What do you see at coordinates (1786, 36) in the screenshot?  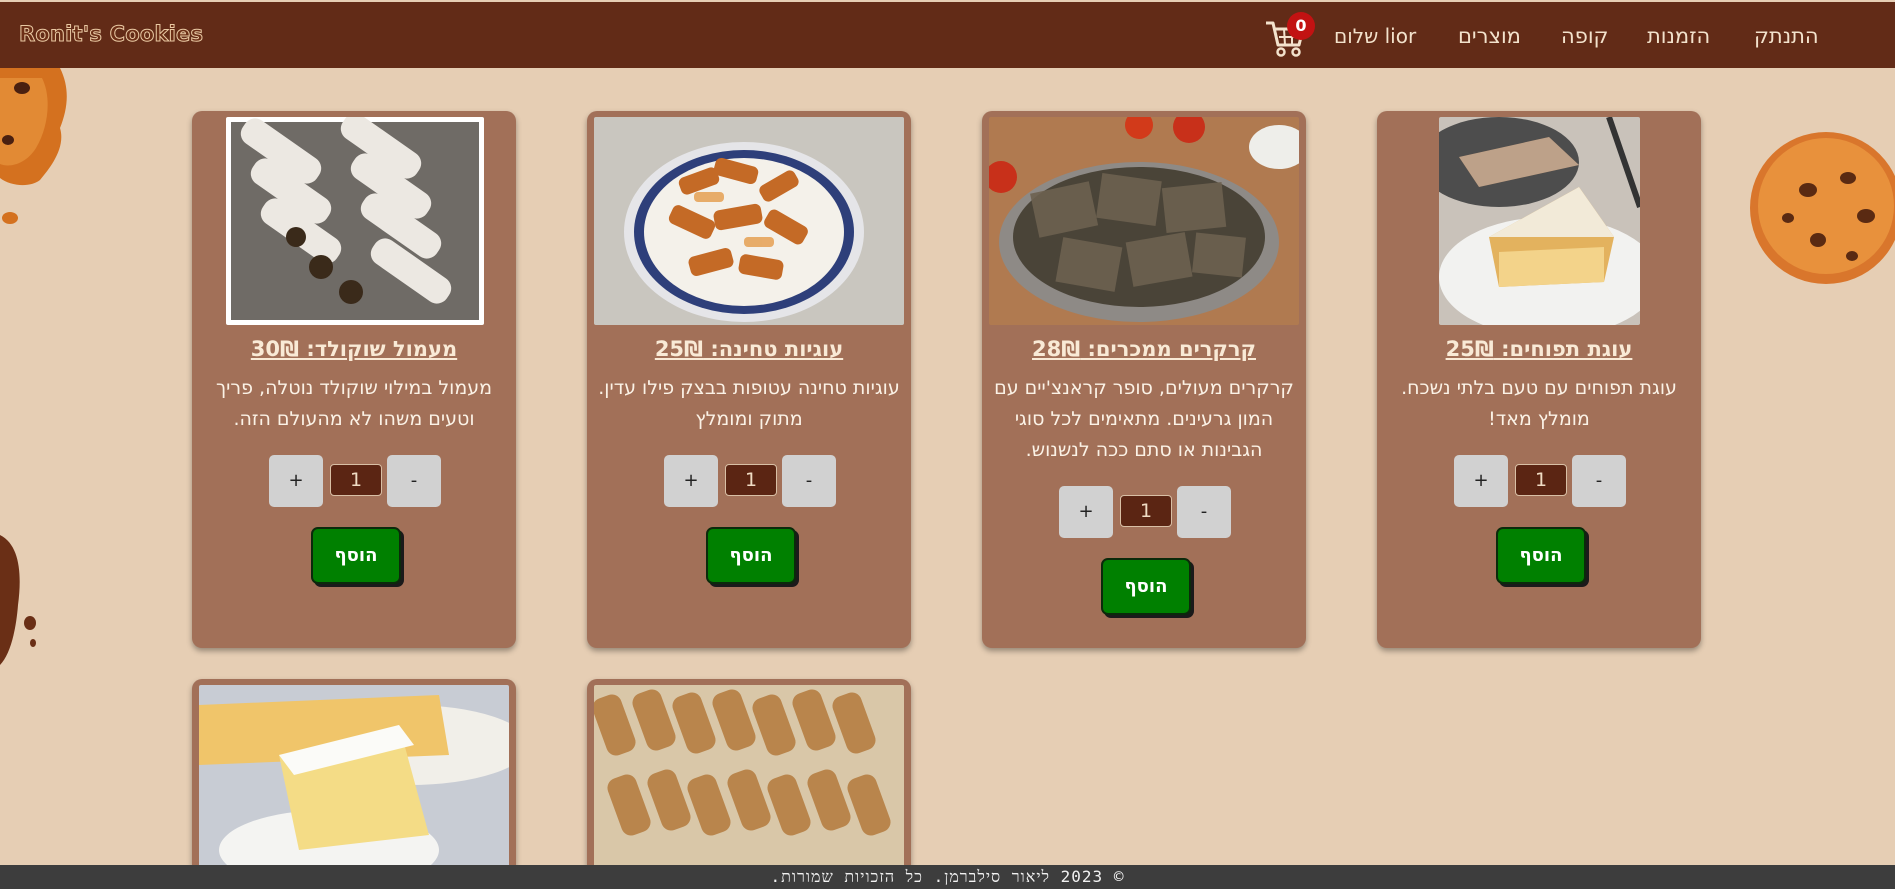 I see `nav-logout-link: התנתק` at bounding box center [1786, 36].